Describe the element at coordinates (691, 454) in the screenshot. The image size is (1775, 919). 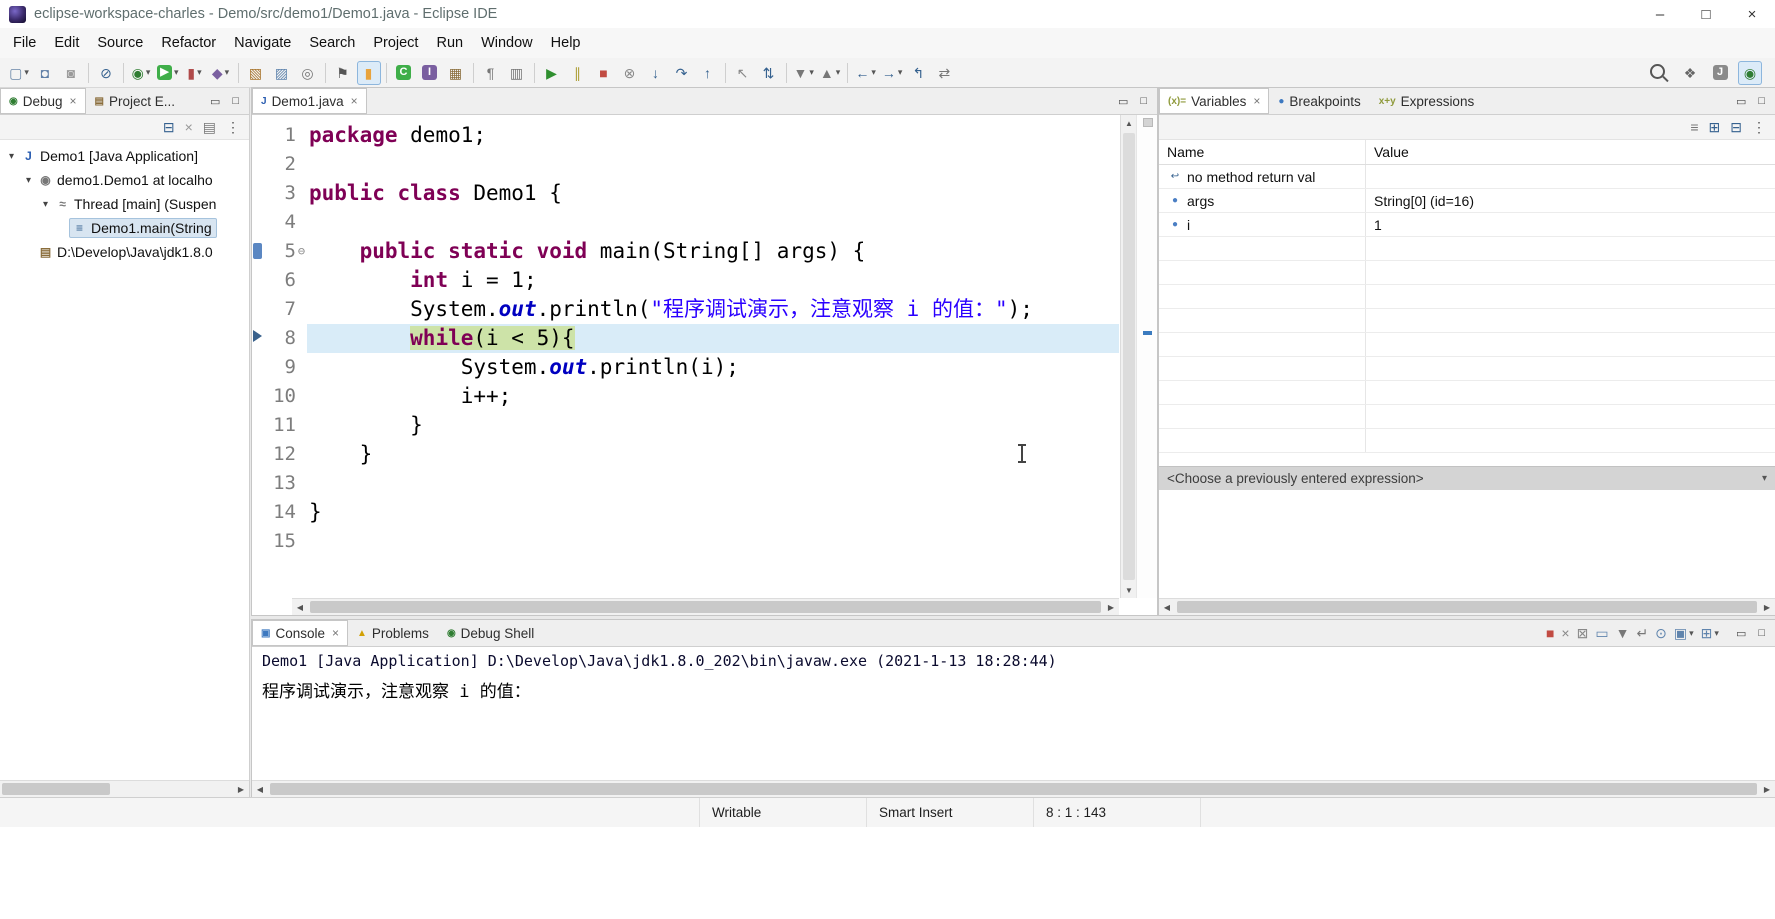
I see `code-line-12: 12 }` at that location.